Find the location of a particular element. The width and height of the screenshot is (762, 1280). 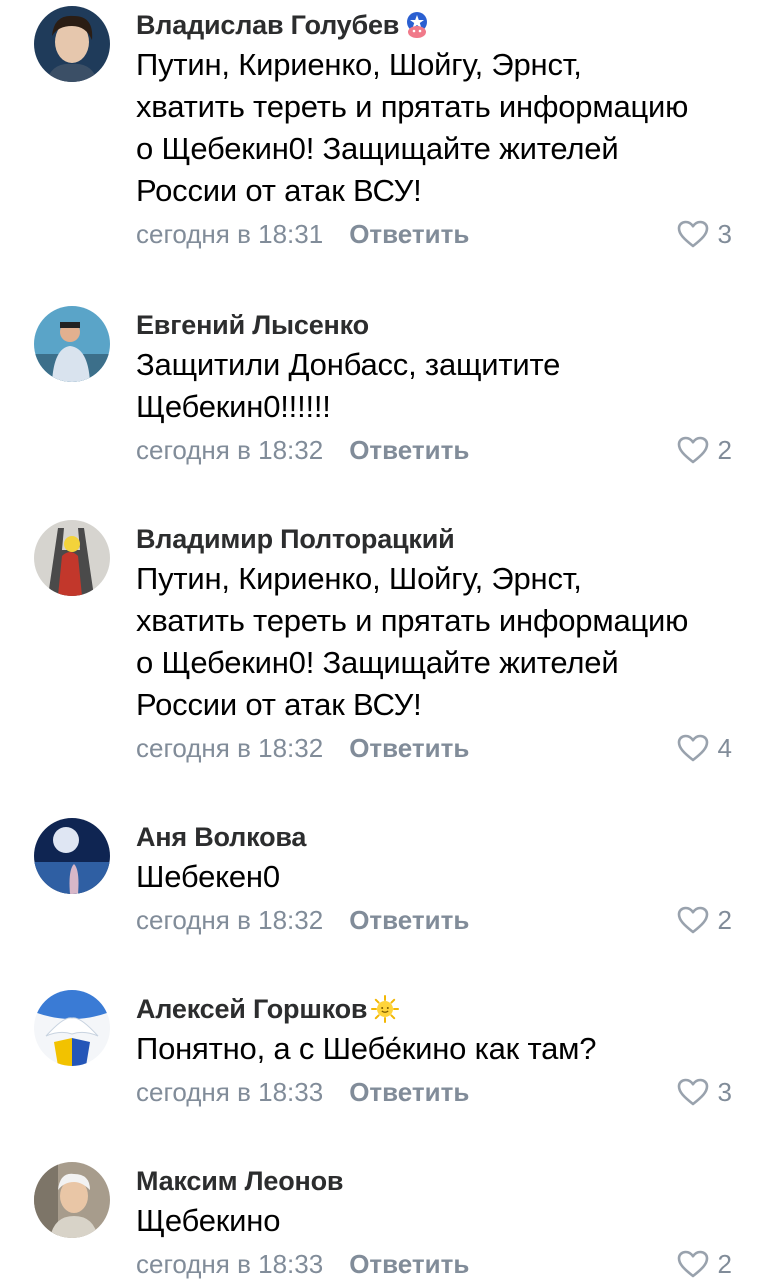

like-button: 4 is located at coordinates (704, 748).